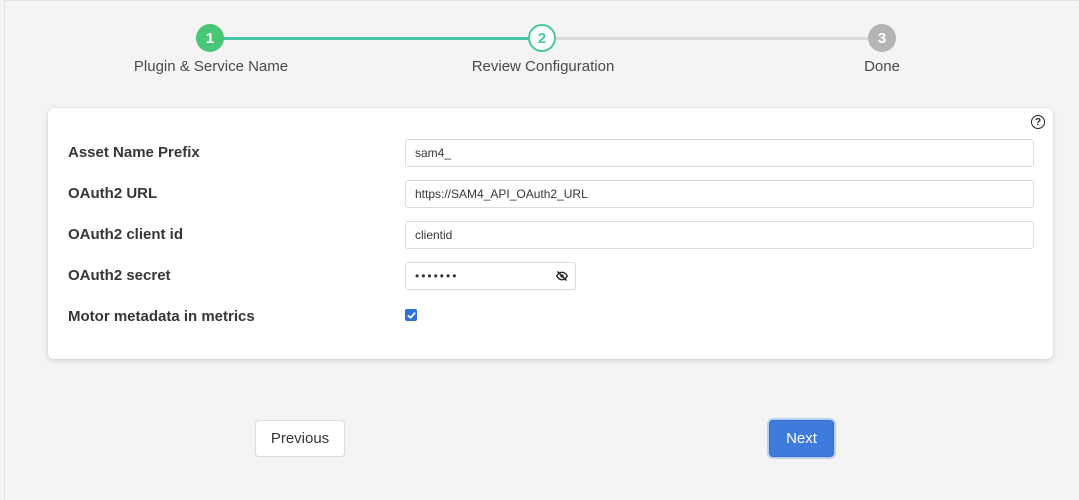 The width and height of the screenshot is (1079, 500). I want to click on field-label: Motor metadata in metrics, so click(161, 316).